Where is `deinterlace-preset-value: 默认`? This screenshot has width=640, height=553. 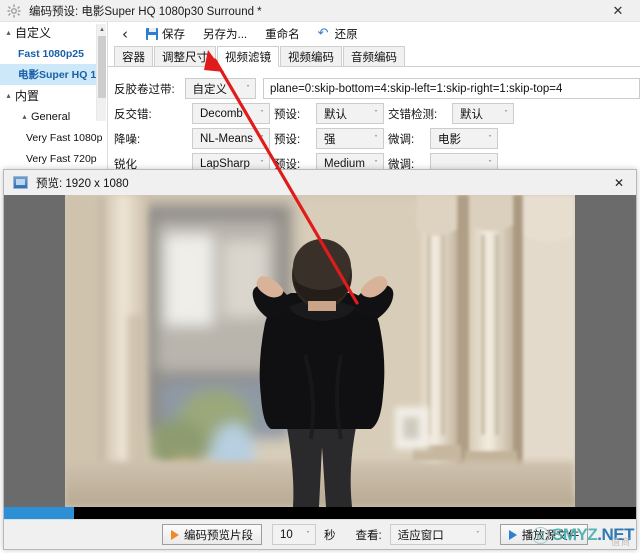 deinterlace-preset-value: 默认 is located at coordinates (335, 114).